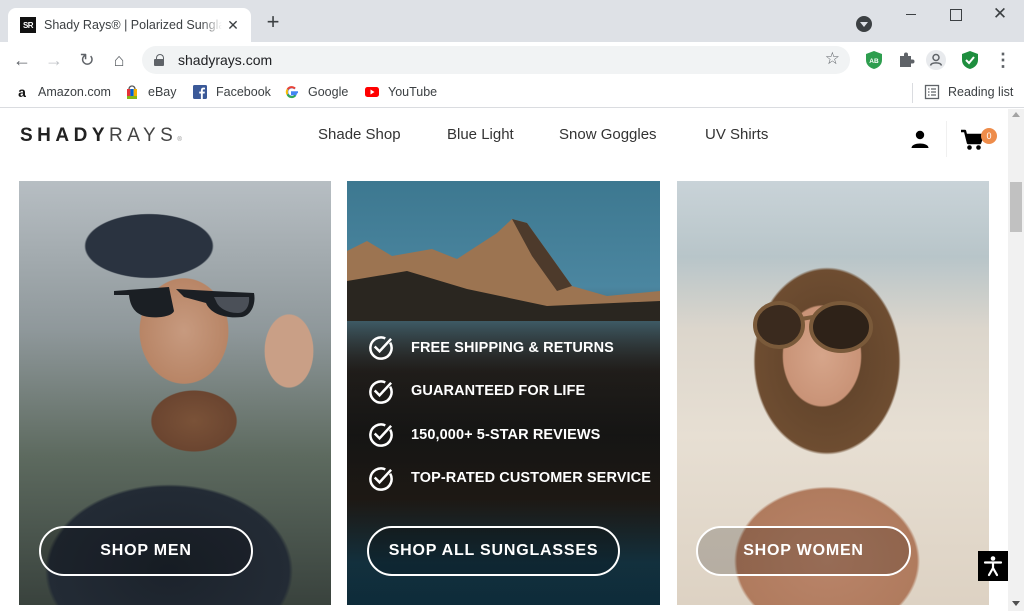 This screenshot has width=1024, height=611. I want to click on adblock-icon: AB, so click(874, 60).